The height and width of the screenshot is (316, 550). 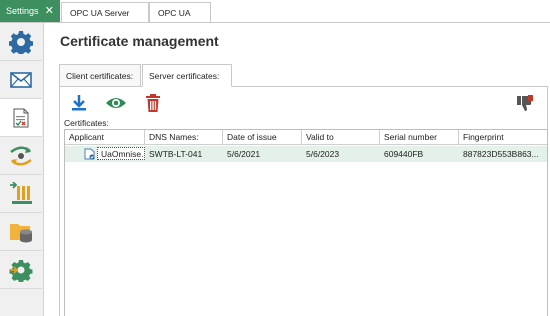 I want to click on column-header-fingerprint: Fingerprint, so click(x=503, y=137).